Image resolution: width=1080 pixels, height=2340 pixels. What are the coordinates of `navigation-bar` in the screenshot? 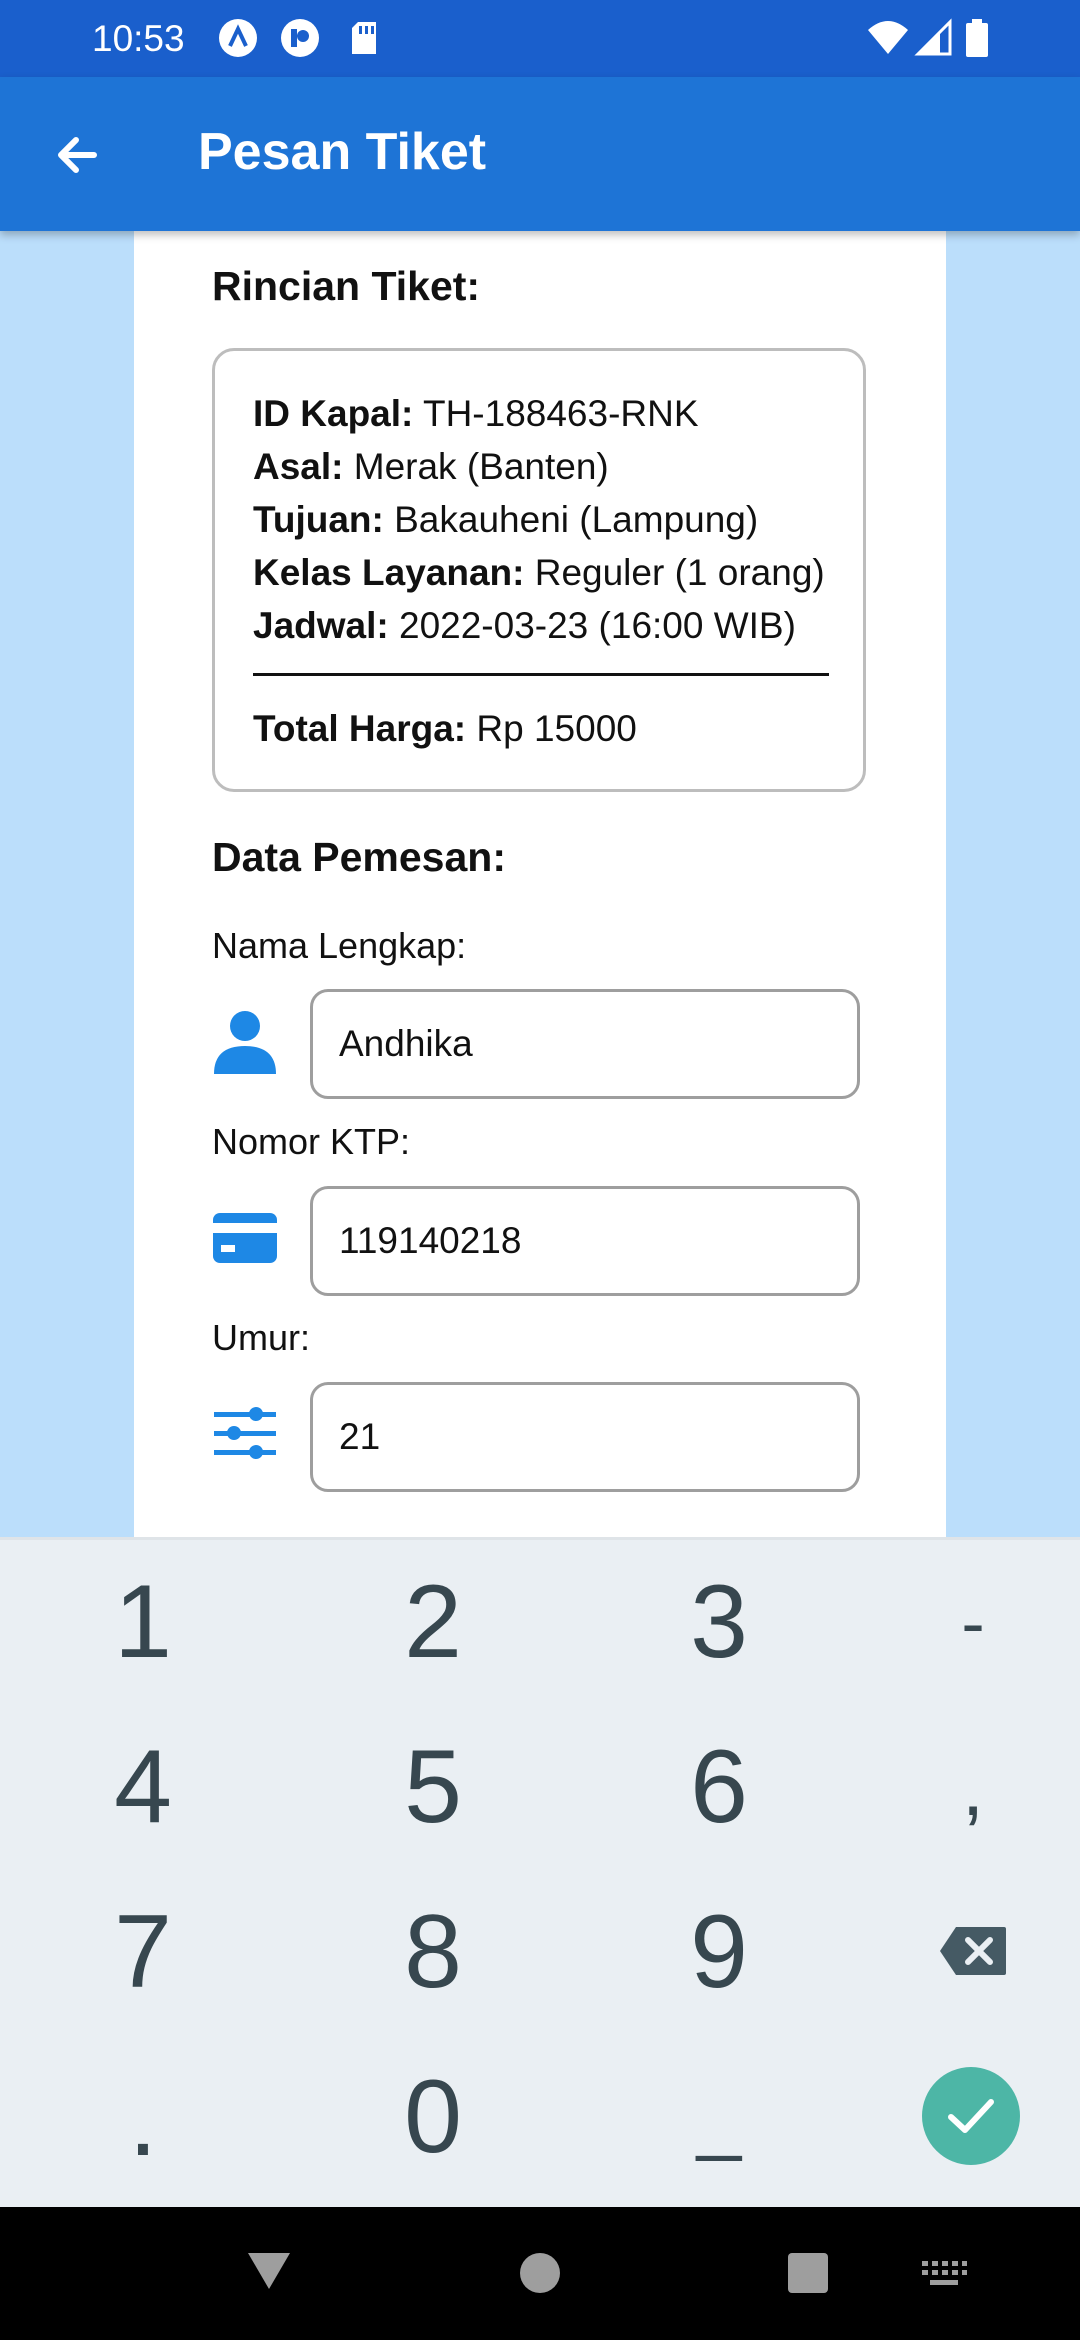 It's located at (540, 2273).